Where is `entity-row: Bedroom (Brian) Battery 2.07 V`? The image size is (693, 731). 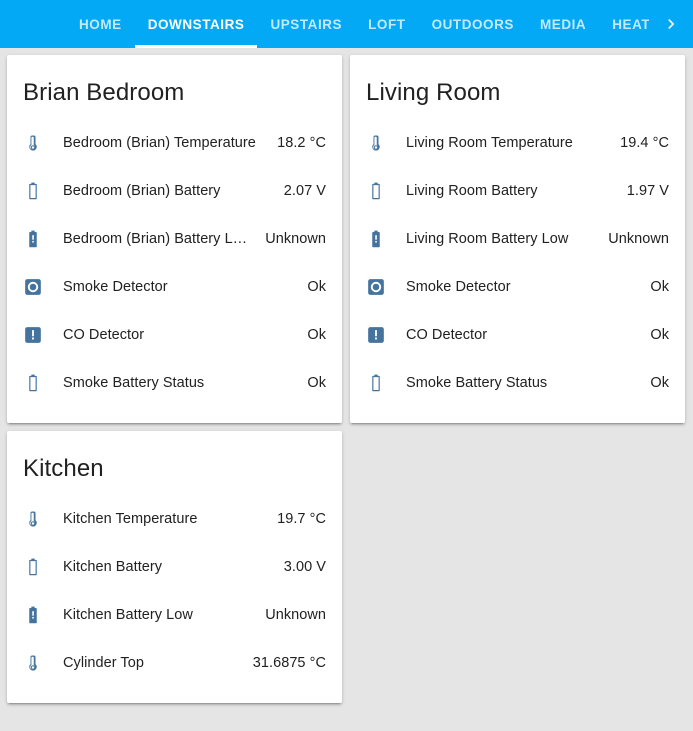
entity-row: Bedroom (Brian) Battery 2.07 V is located at coordinates (174, 191).